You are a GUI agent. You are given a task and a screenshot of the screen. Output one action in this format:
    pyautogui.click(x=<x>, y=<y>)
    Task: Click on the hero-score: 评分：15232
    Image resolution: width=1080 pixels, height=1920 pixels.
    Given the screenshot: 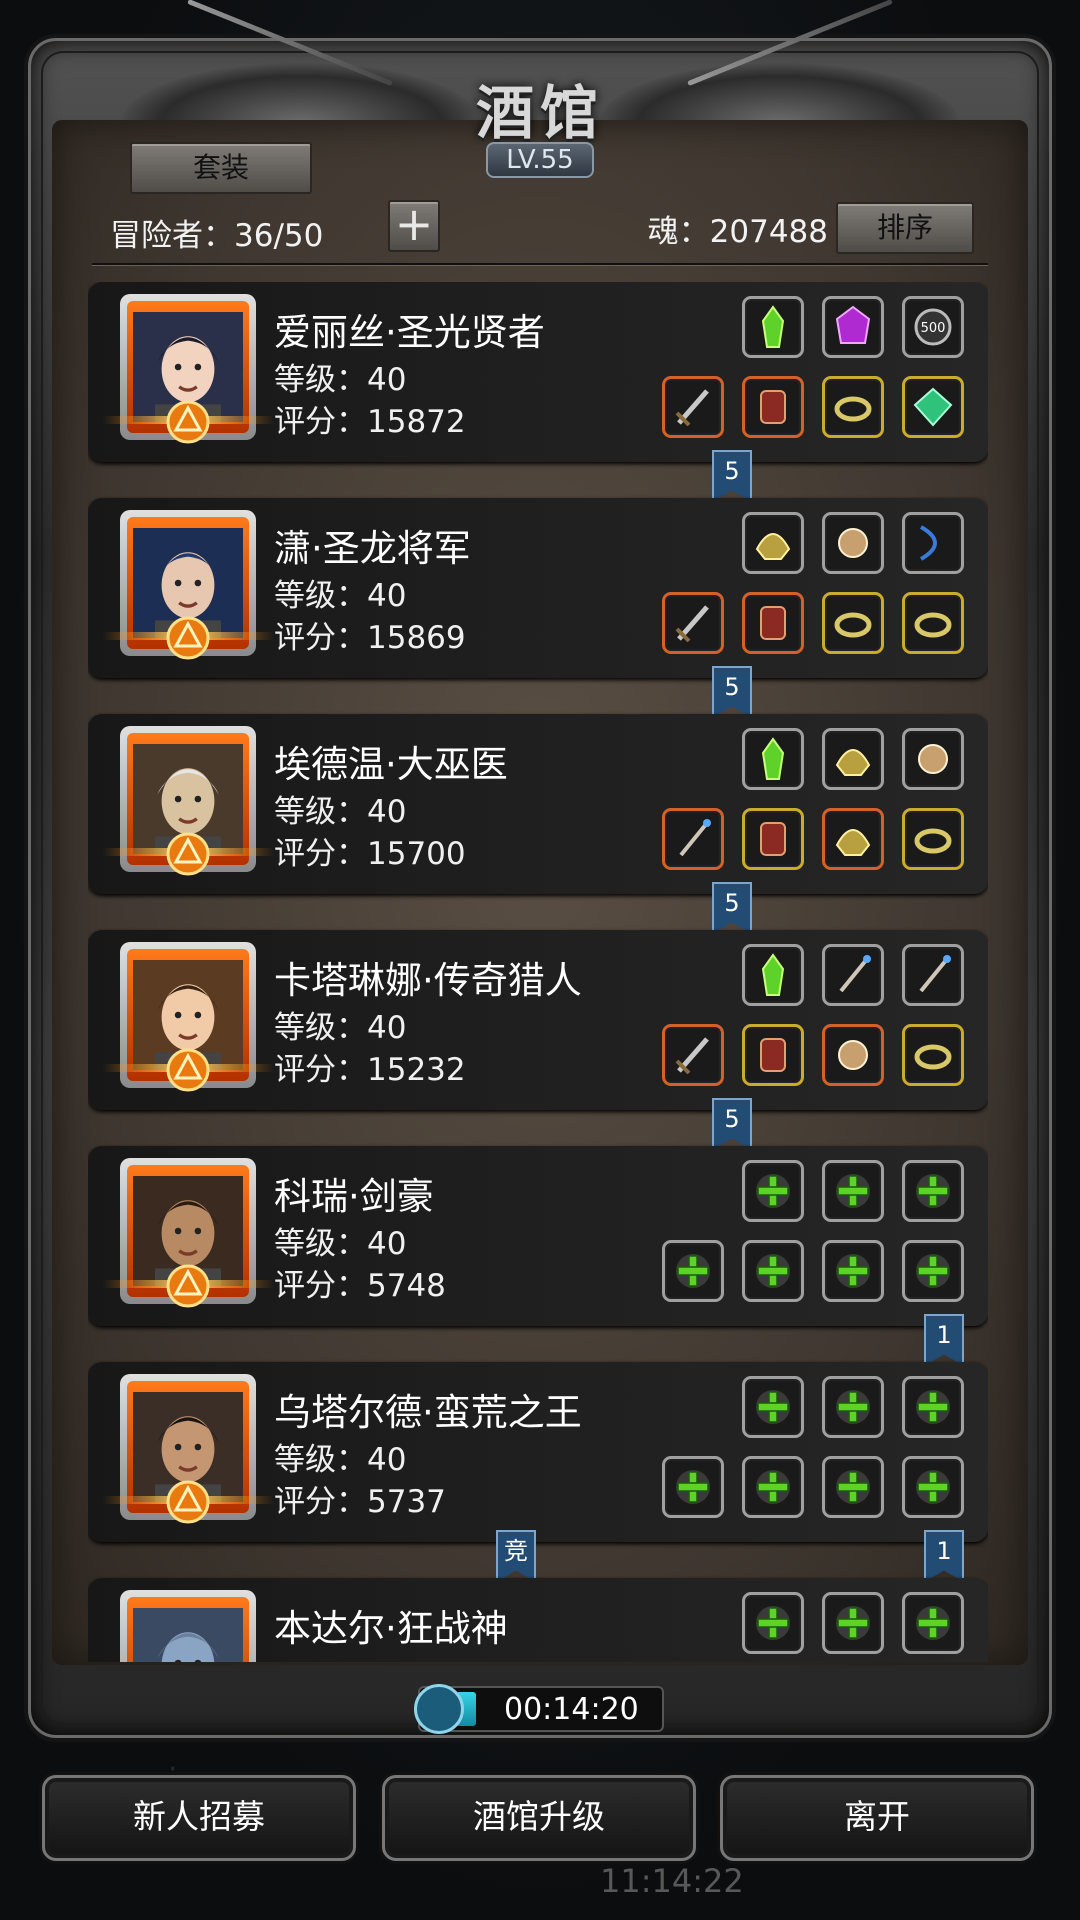 What is the action you would take?
    pyautogui.click(x=370, y=1070)
    